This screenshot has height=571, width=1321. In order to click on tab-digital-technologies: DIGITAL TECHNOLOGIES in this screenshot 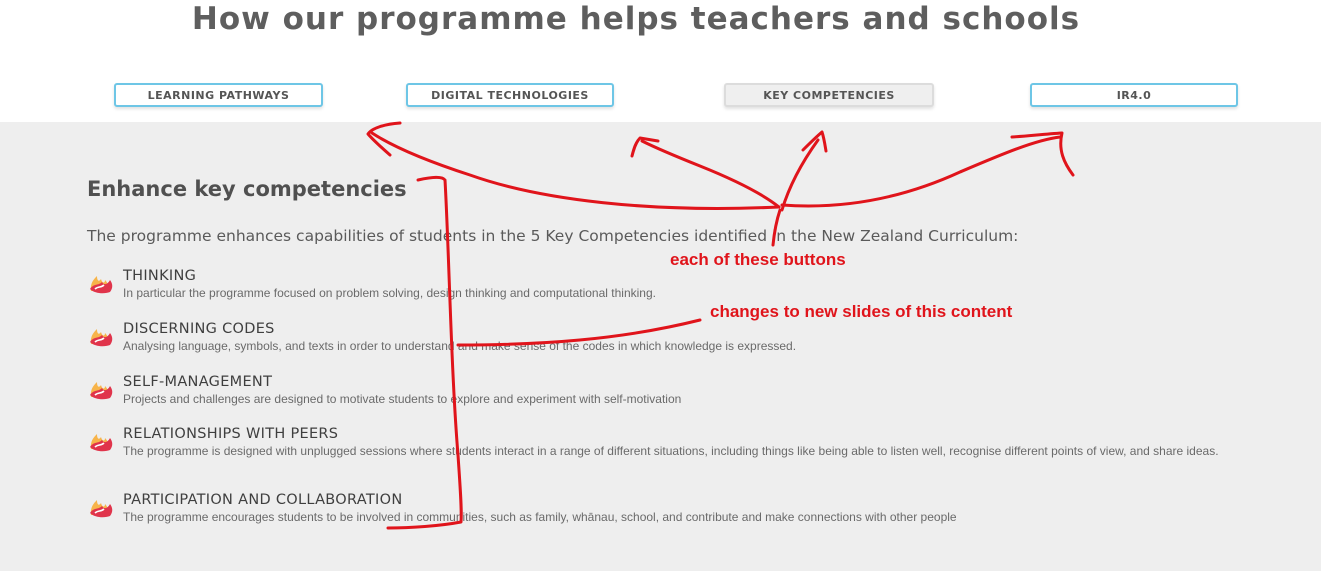, I will do `click(510, 95)`.